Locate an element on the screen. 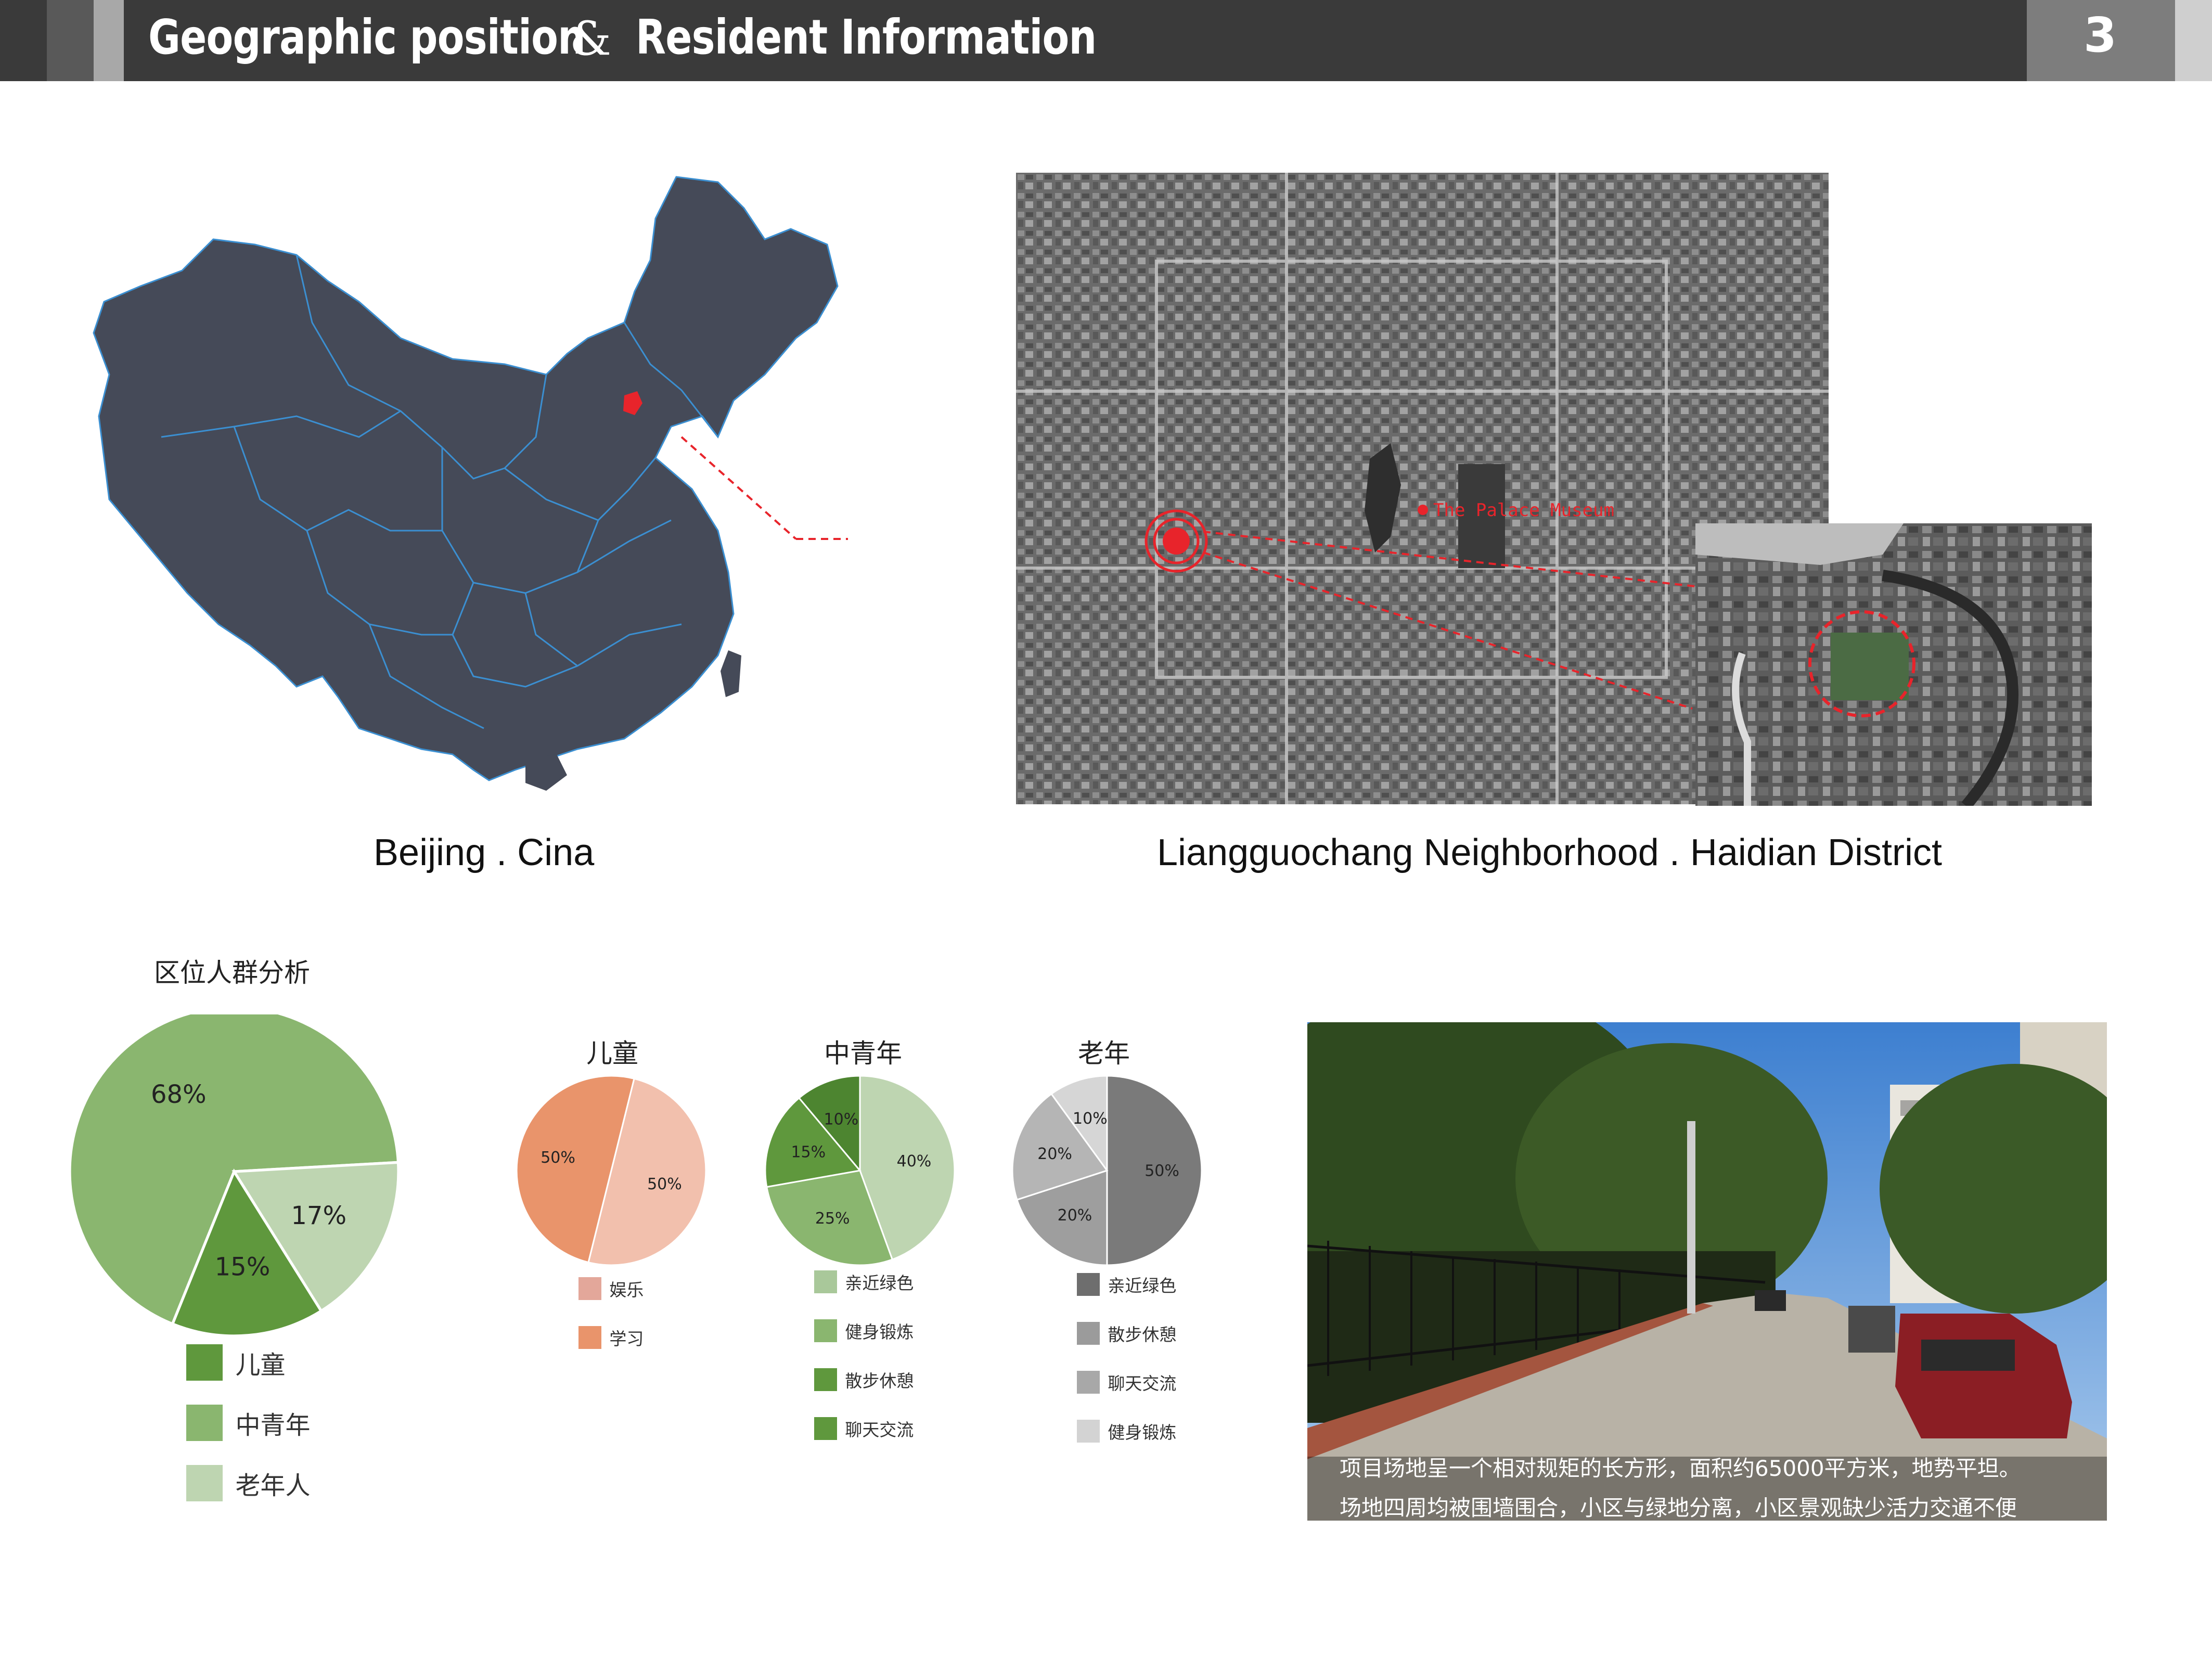  china-map is located at coordinates (470, 483).